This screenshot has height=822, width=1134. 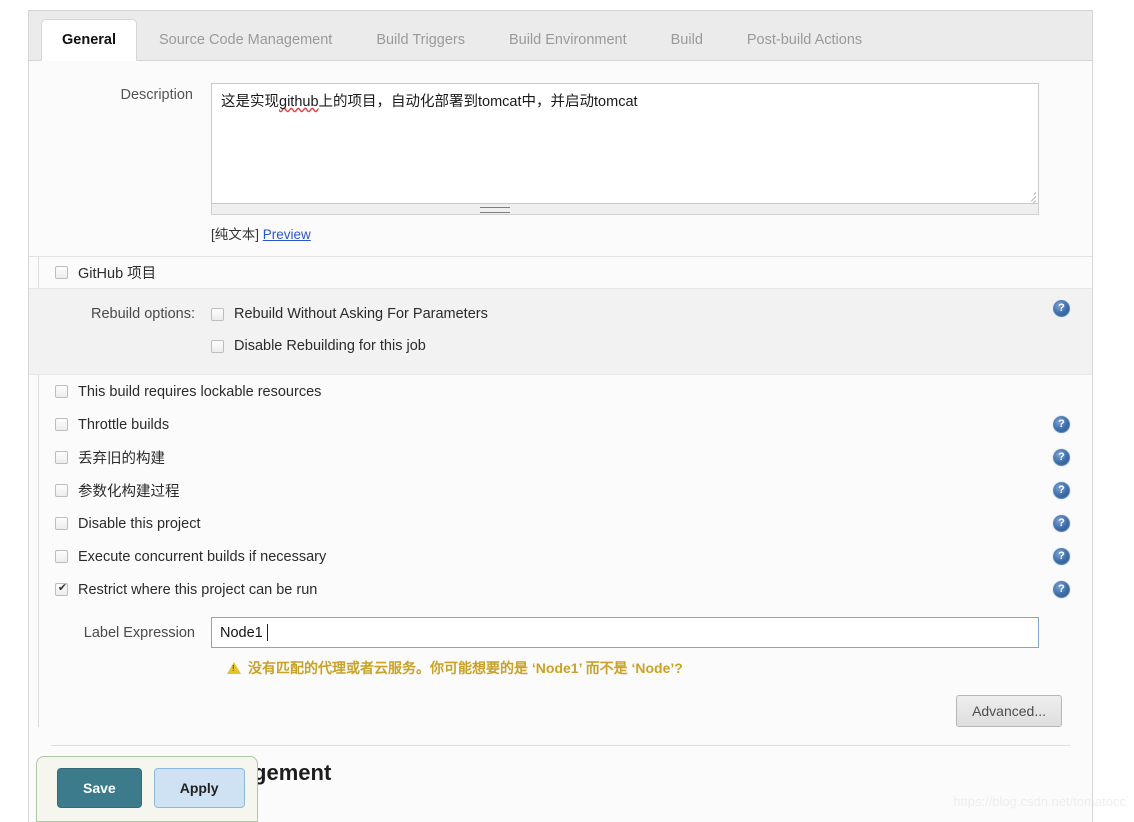 I want to click on watermark: https://blog.csdn.net/tomatocc, so click(x=1039, y=801).